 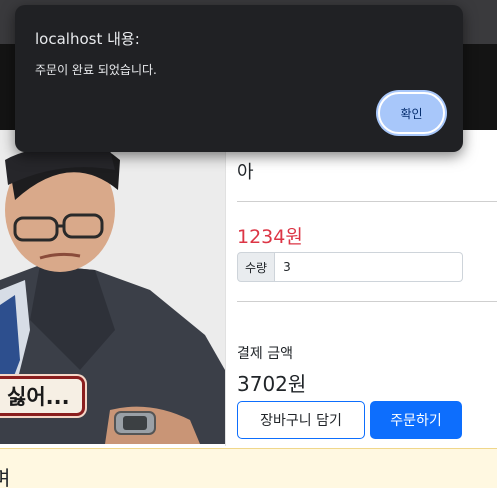 I want to click on column-divider, so click(x=225, y=288).